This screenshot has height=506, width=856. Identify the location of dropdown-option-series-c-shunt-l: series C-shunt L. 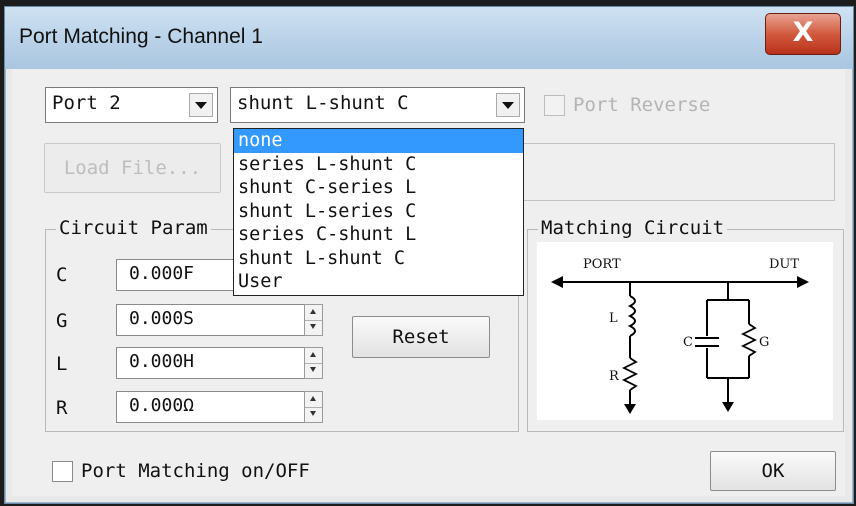
(378, 235).